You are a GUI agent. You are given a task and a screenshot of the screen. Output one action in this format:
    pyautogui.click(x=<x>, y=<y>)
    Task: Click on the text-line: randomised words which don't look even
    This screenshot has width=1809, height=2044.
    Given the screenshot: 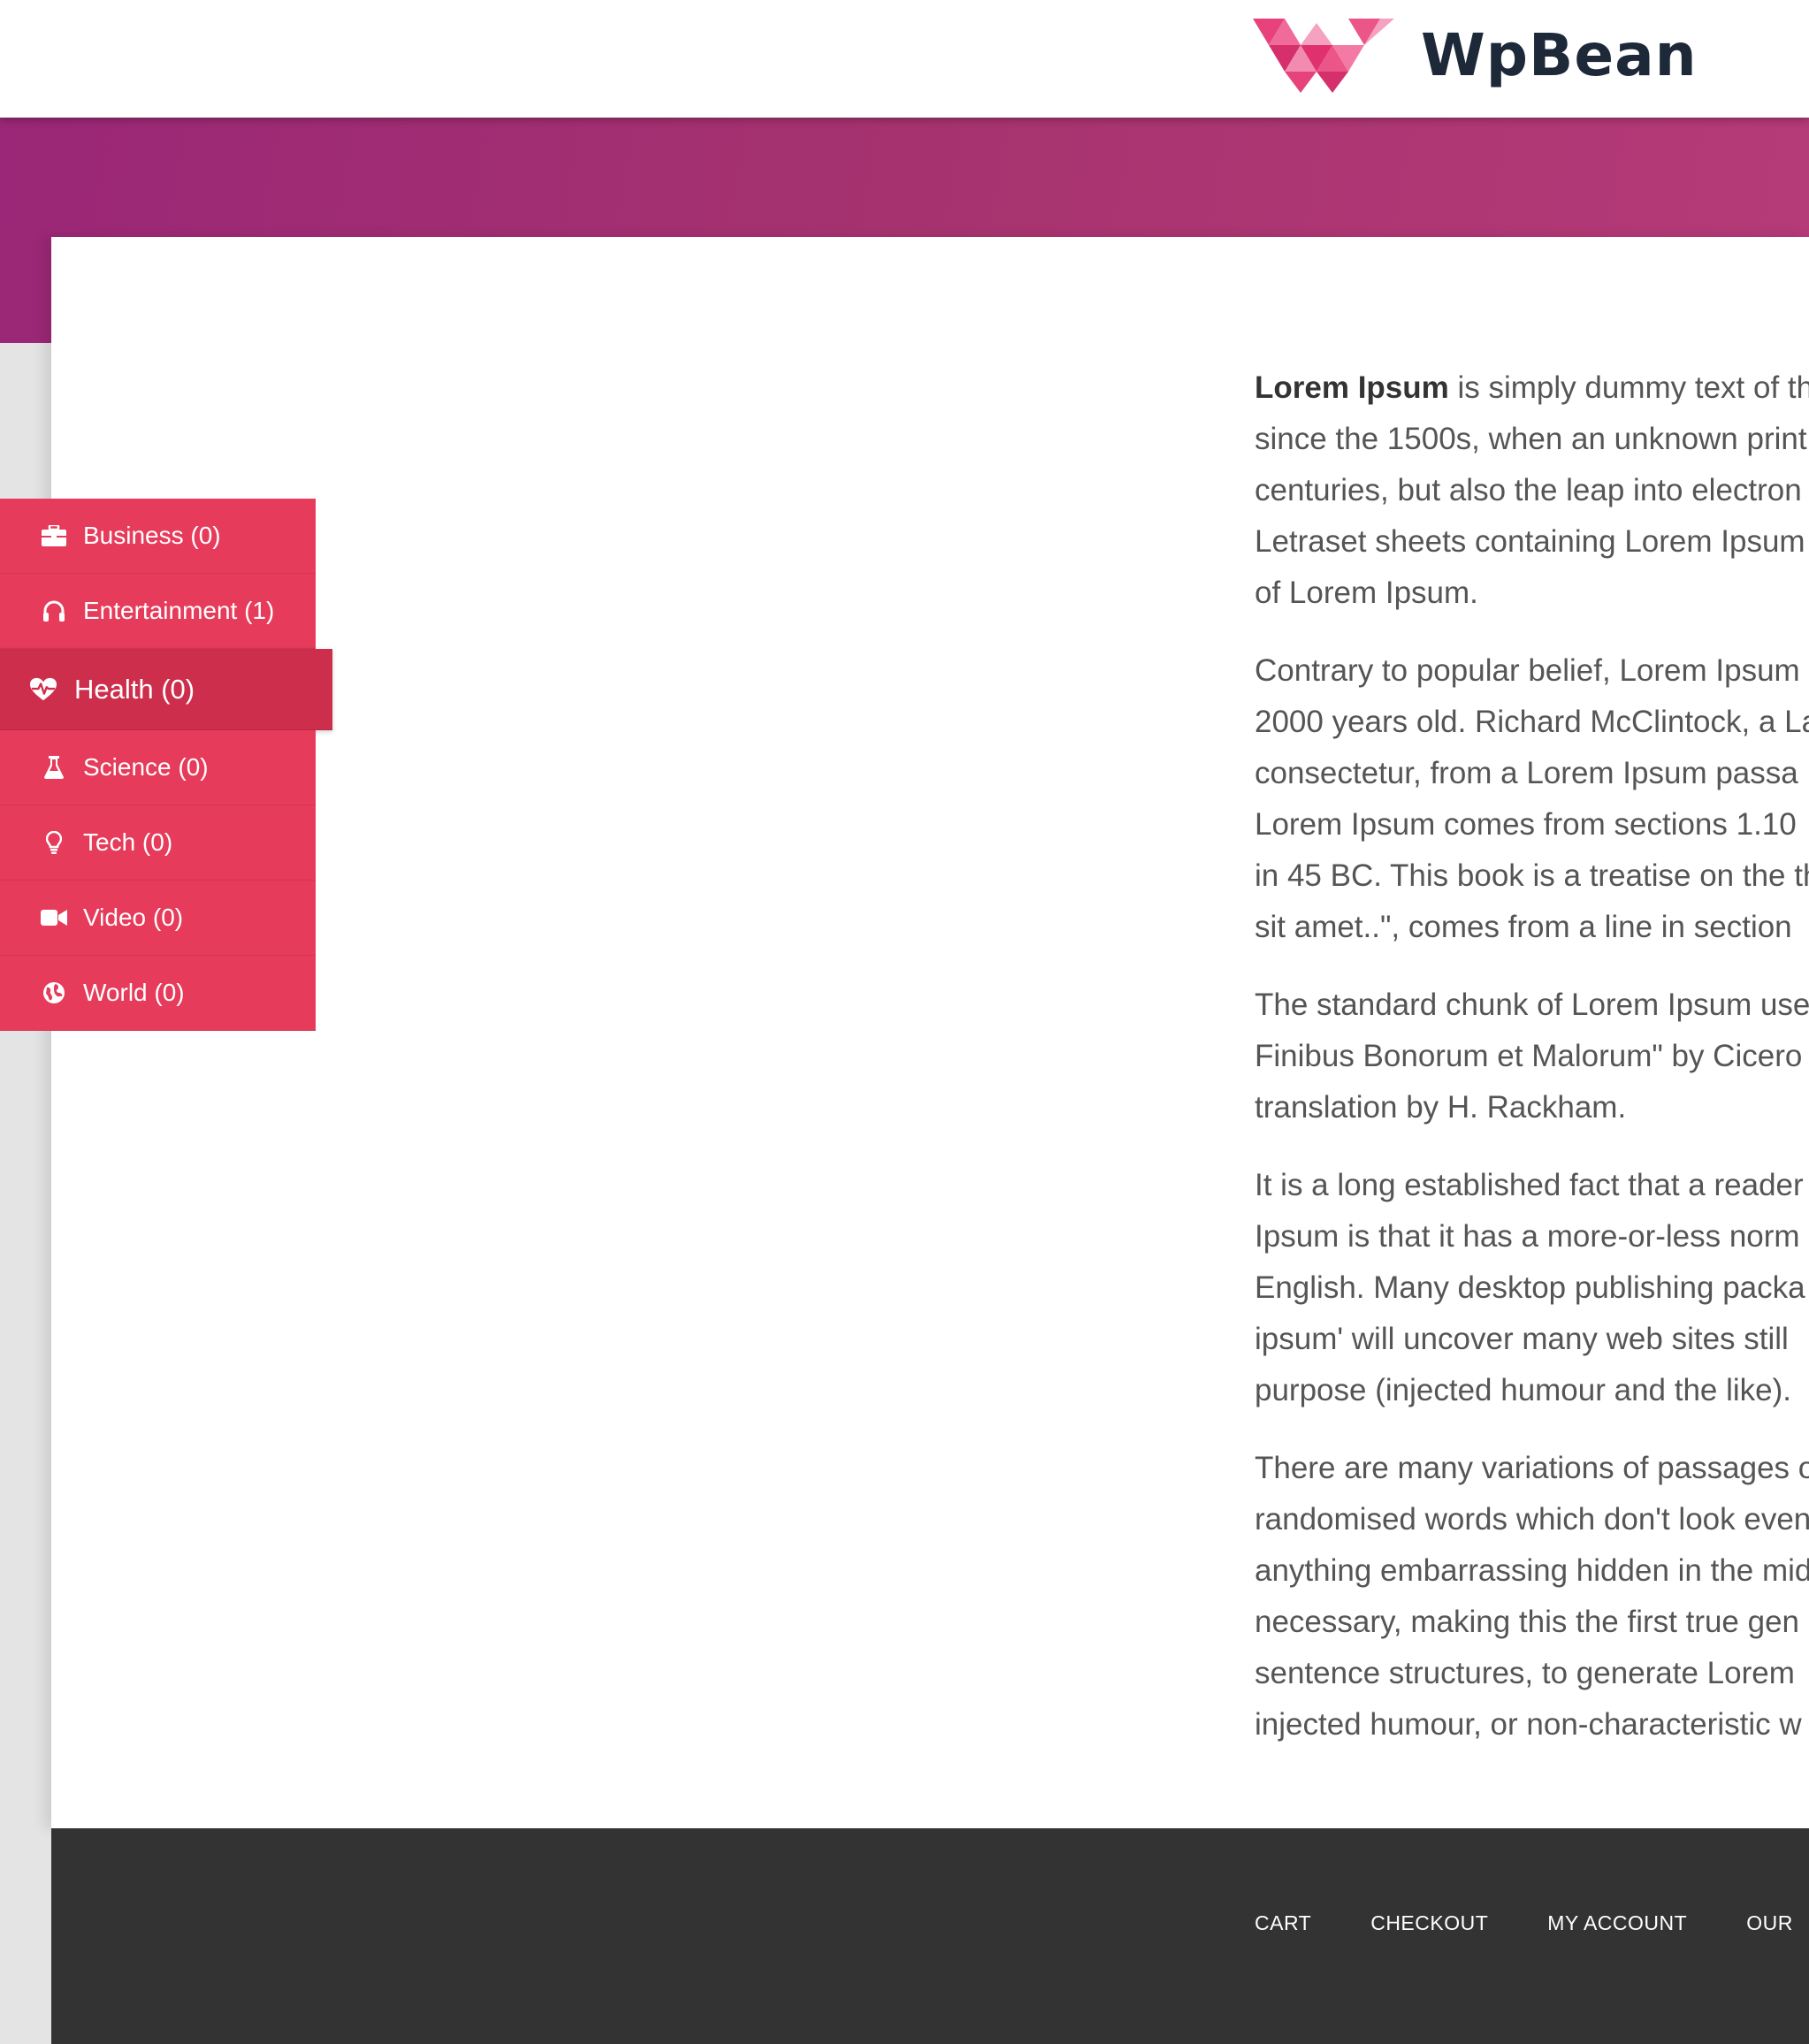 What is the action you would take?
    pyautogui.click(x=1532, y=1519)
    